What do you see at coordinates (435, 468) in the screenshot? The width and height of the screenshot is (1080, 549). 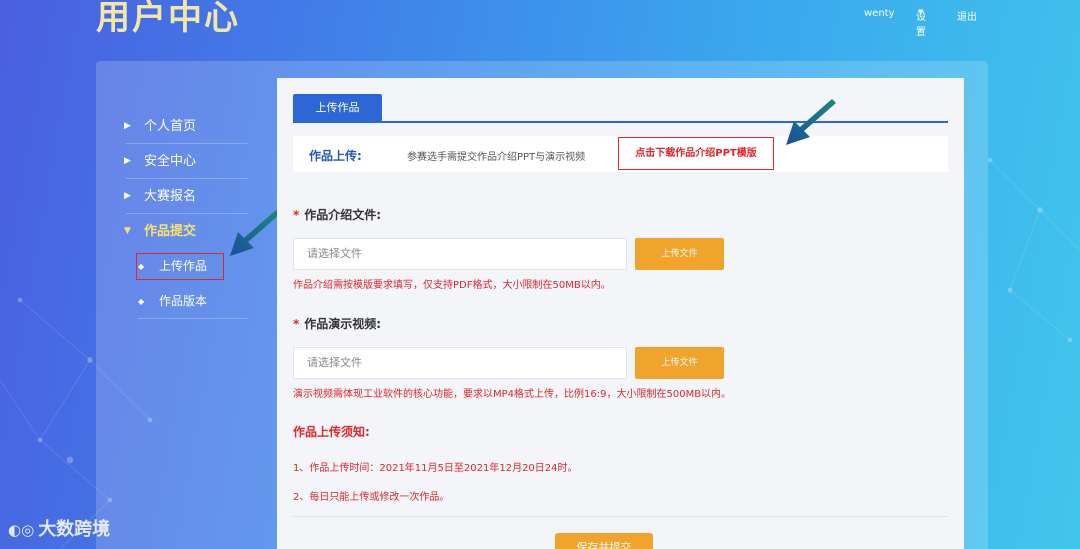 I see `upload-rule-item: 1、作品上传时间：2021年11月5日至2021年12月20日24时。` at bounding box center [435, 468].